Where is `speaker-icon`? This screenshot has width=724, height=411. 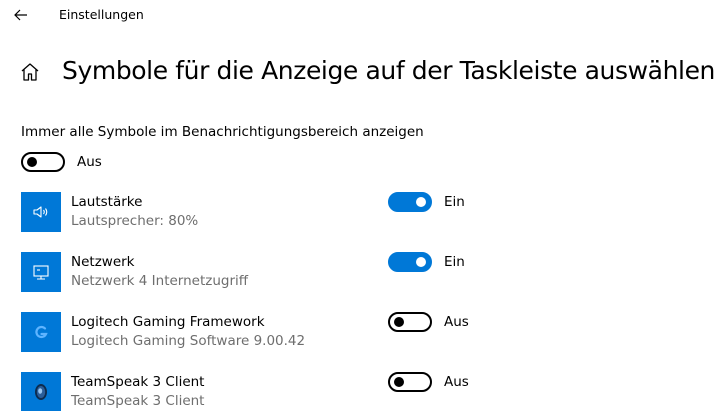
speaker-icon is located at coordinates (40, 212).